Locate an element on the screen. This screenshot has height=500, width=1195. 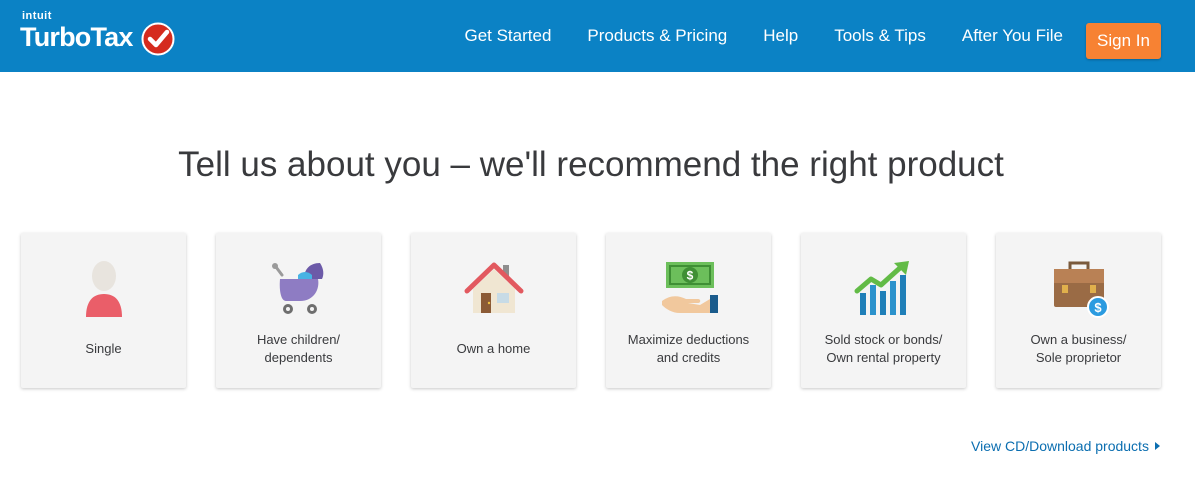
briefcase-icon: $ is located at coordinates (1081, 289).